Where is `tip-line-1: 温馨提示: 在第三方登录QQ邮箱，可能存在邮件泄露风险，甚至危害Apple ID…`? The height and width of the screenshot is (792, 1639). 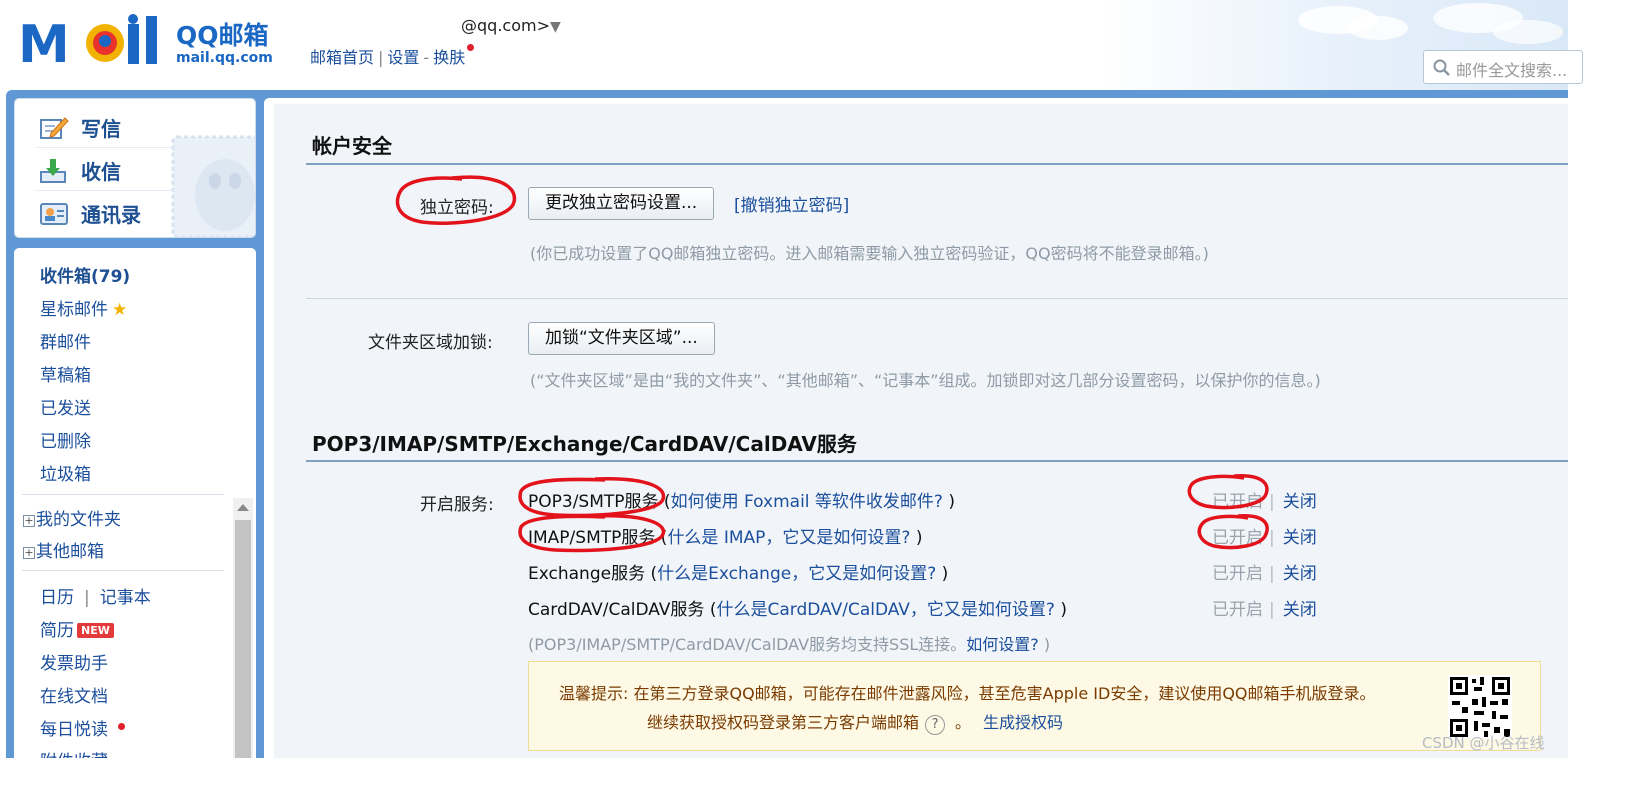 tip-line-1: 温馨提示: 在第三方登录QQ邮箱，可能存在邮件泄露风险，甚至危害Apple ID… is located at coordinates (967, 693).